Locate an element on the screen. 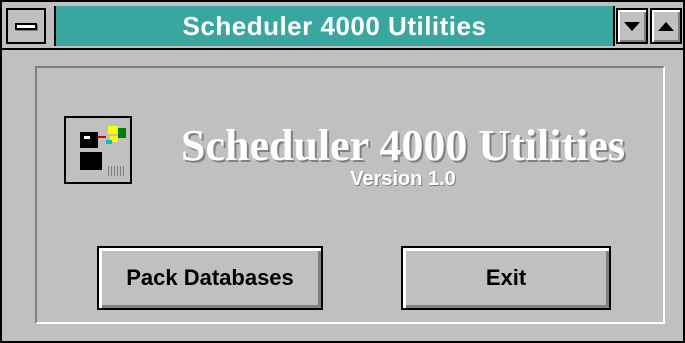 This screenshot has height=343, width=685. minimize-button is located at coordinates (632, 26).